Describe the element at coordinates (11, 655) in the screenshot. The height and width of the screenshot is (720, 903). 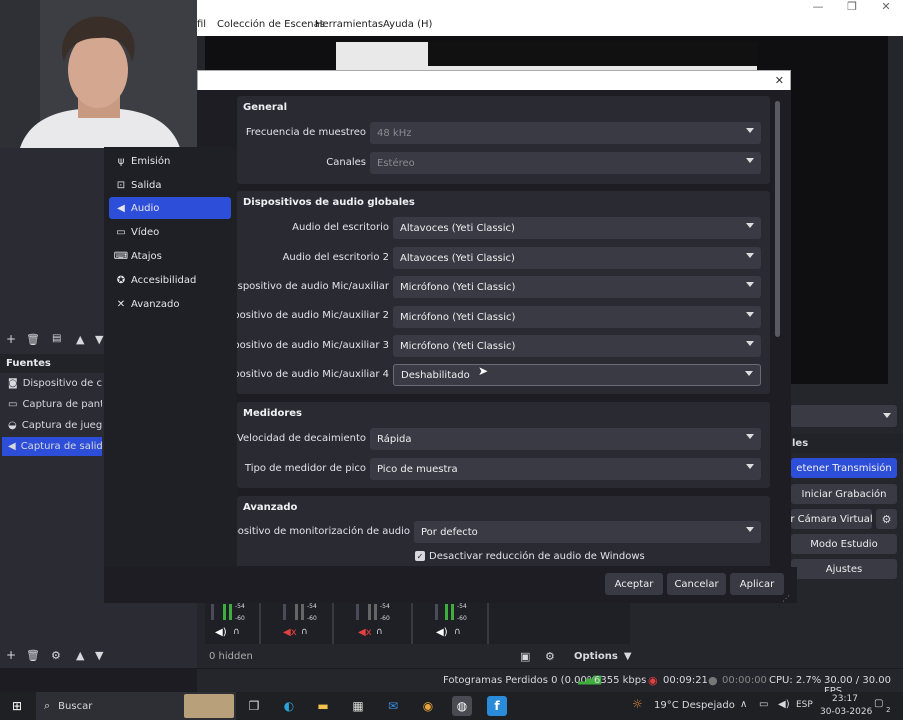
I see `add-source-icon: +` at that location.